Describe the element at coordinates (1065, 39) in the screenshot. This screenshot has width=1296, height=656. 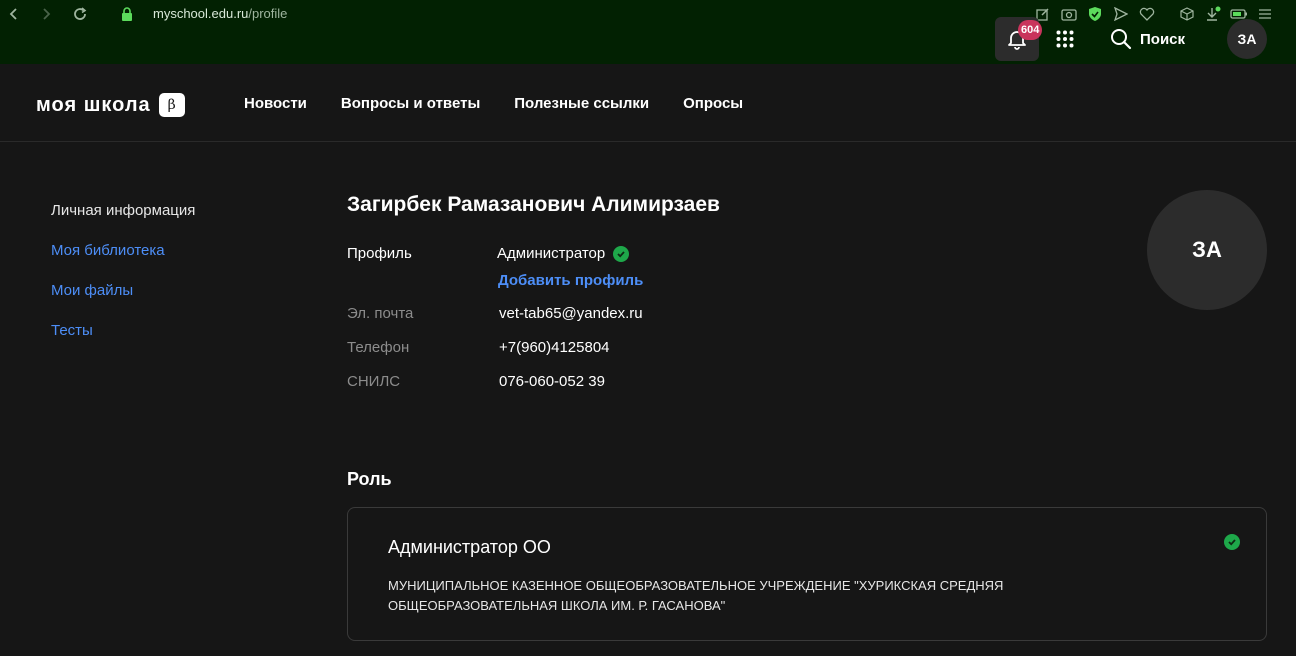
I see `apps-grid-icon` at that location.